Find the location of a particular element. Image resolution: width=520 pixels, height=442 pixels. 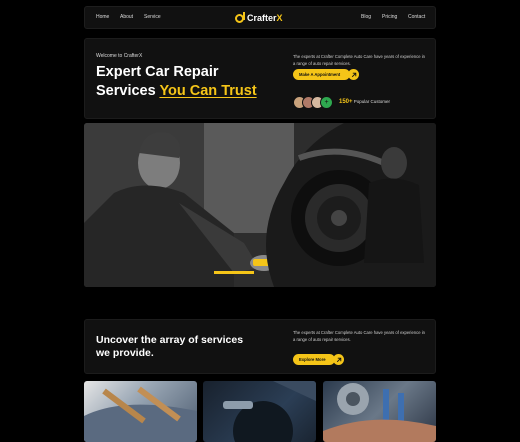

service-cards is located at coordinates (260, 411).